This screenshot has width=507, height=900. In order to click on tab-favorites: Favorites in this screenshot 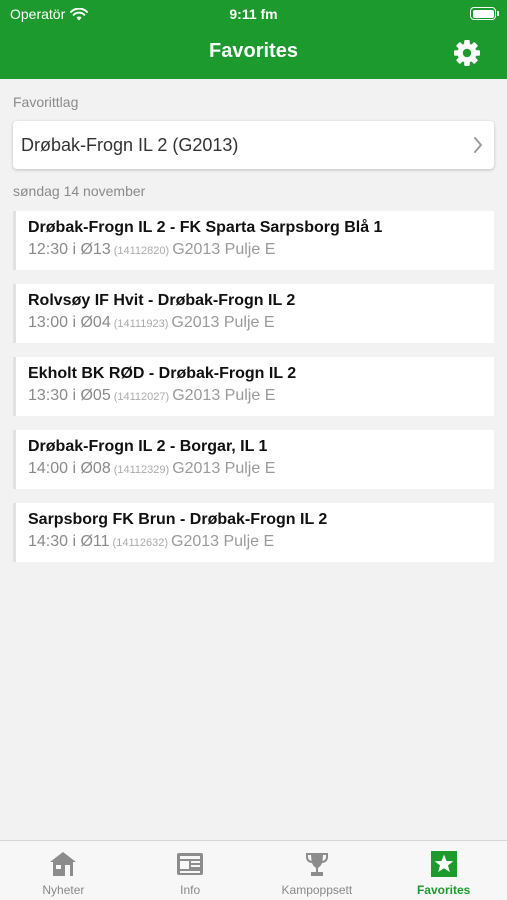, I will do `click(443, 870)`.